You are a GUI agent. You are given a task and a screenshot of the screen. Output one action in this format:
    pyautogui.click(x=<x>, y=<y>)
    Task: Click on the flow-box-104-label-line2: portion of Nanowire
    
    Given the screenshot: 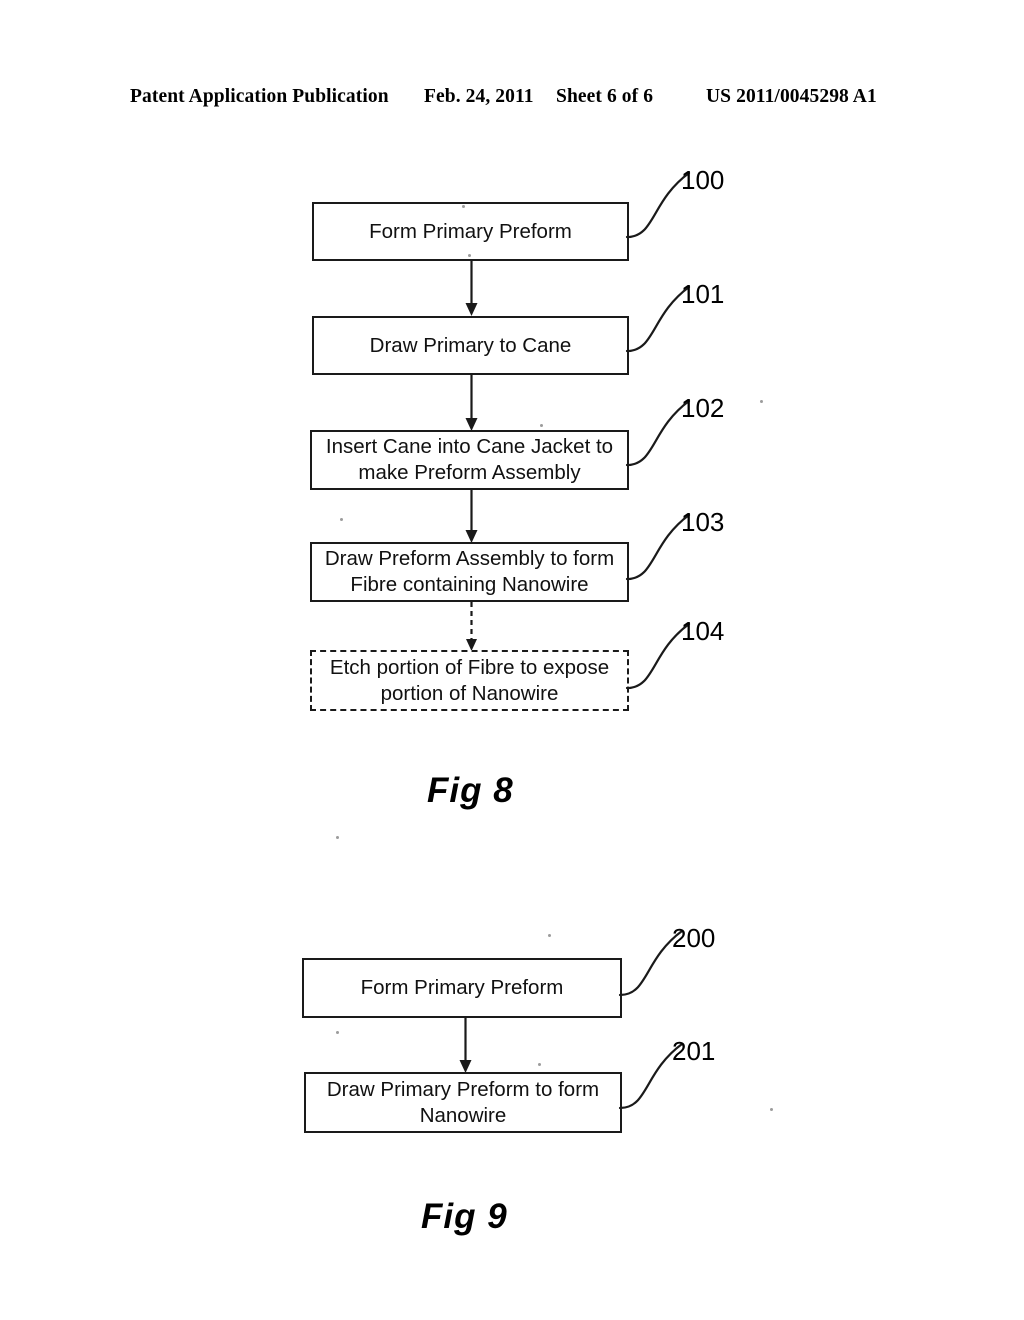 What is the action you would take?
    pyautogui.click(x=469, y=693)
    